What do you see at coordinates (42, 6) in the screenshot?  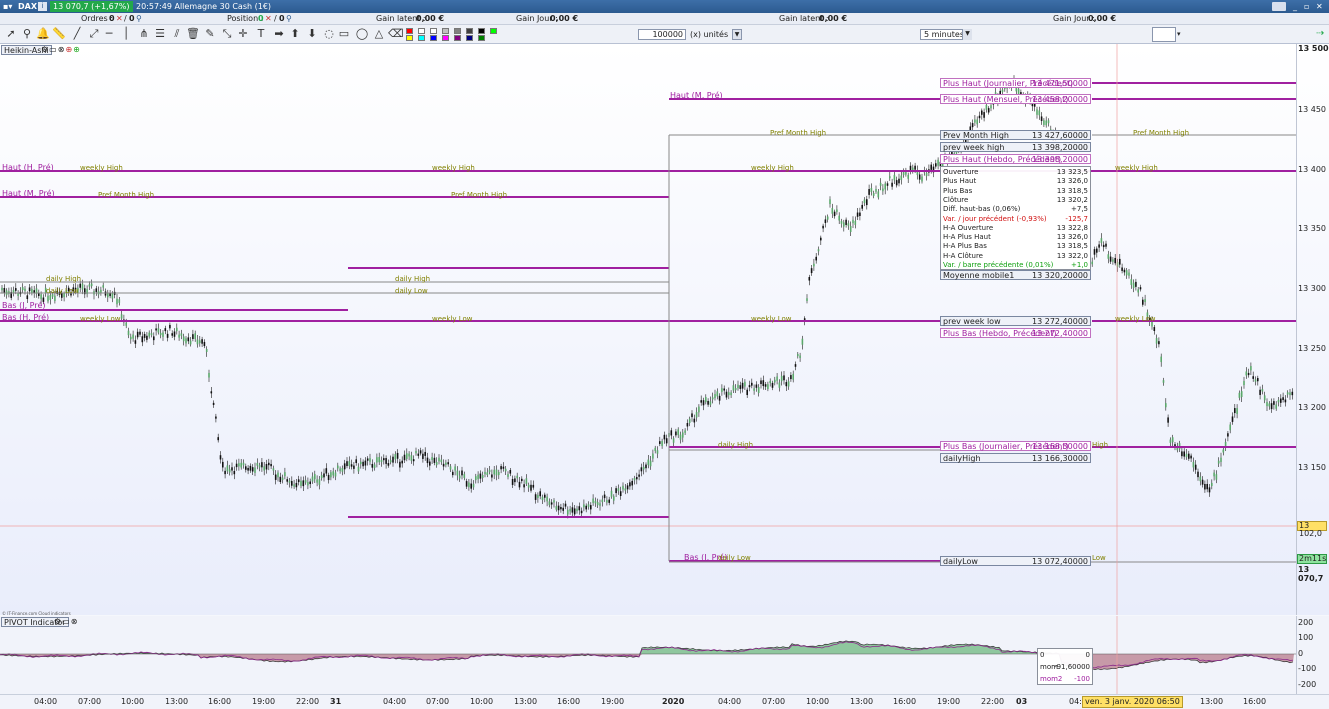 I see `info-icon: i` at bounding box center [42, 6].